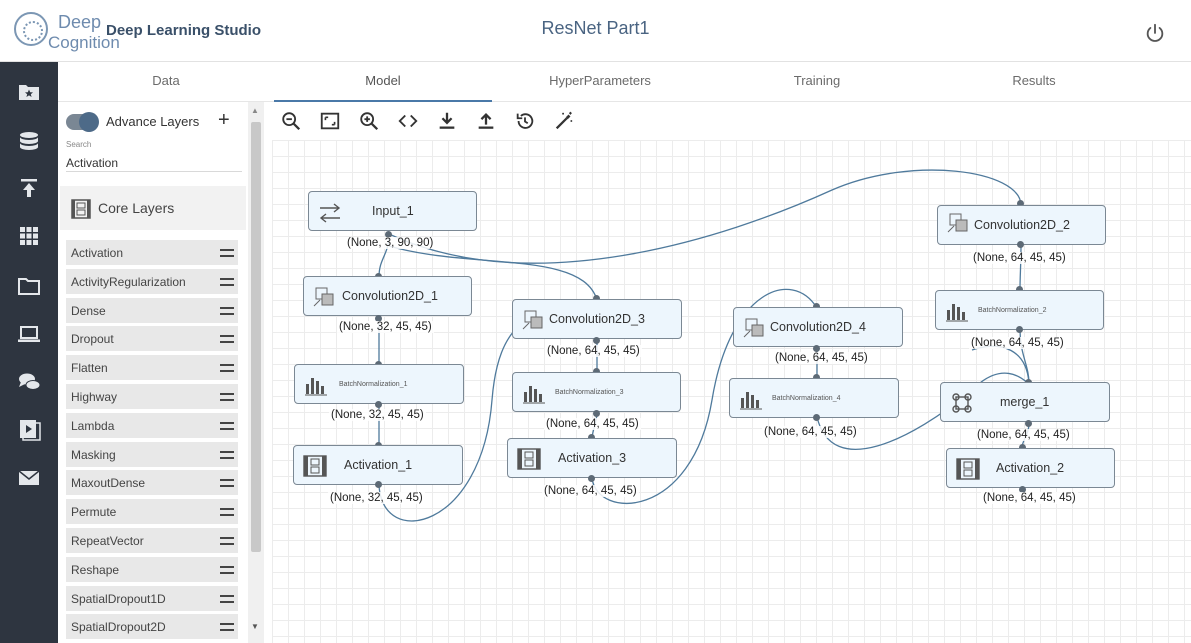 The width and height of the screenshot is (1191, 643). What do you see at coordinates (152, 540) in the screenshot?
I see `layer-item-repeatvector: RepeatVector` at bounding box center [152, 540].